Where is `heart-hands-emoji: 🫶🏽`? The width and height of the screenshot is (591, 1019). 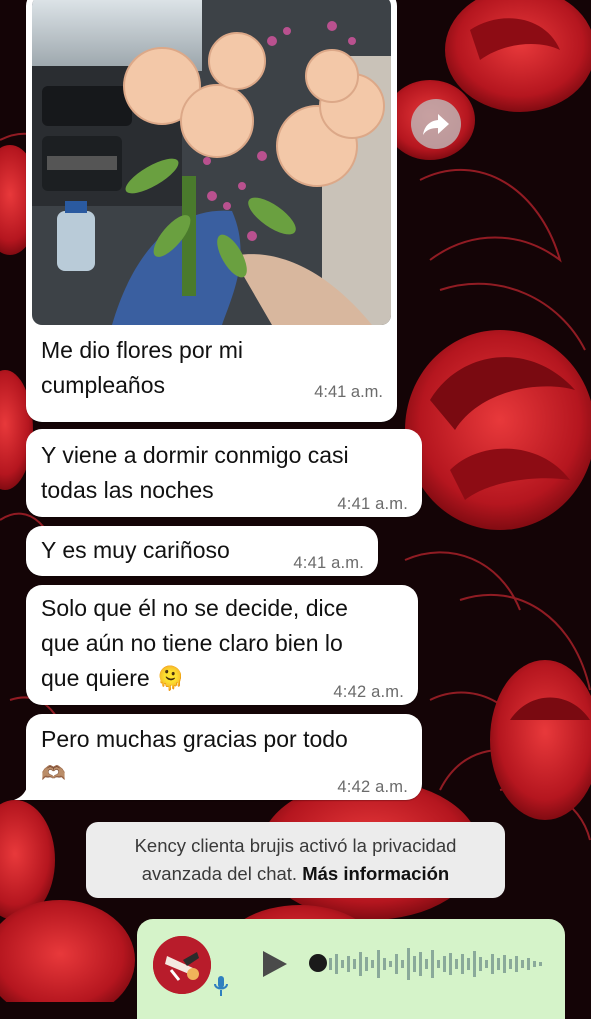
heart-hands-emoji: 🫶🏽 is located at coordinates (53, 774).